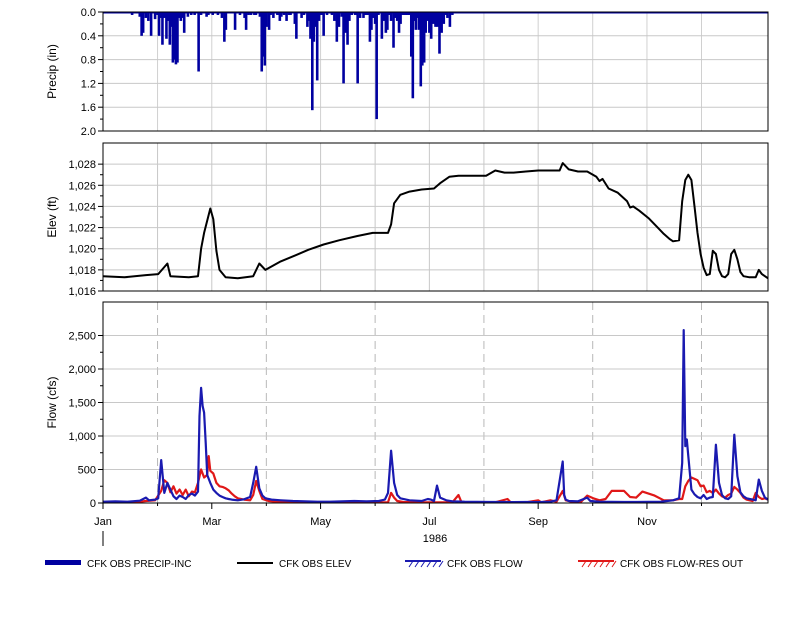  What do you see at coordinates (82, 165) in the screenshot?
I see `y-tick-label: 1,028` at bounding box center [82, 165].